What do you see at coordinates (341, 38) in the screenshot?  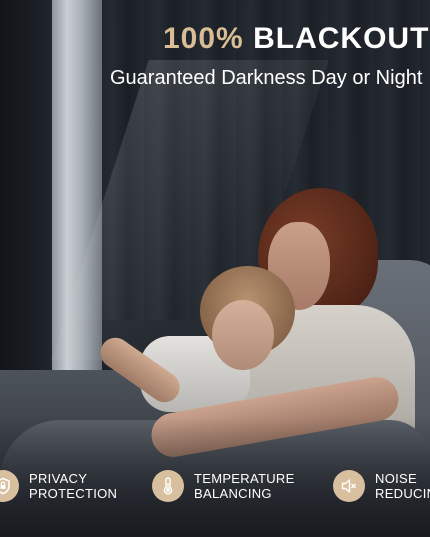 I see `headline-main: BLACKOUT` at bounding box center [341, 38].